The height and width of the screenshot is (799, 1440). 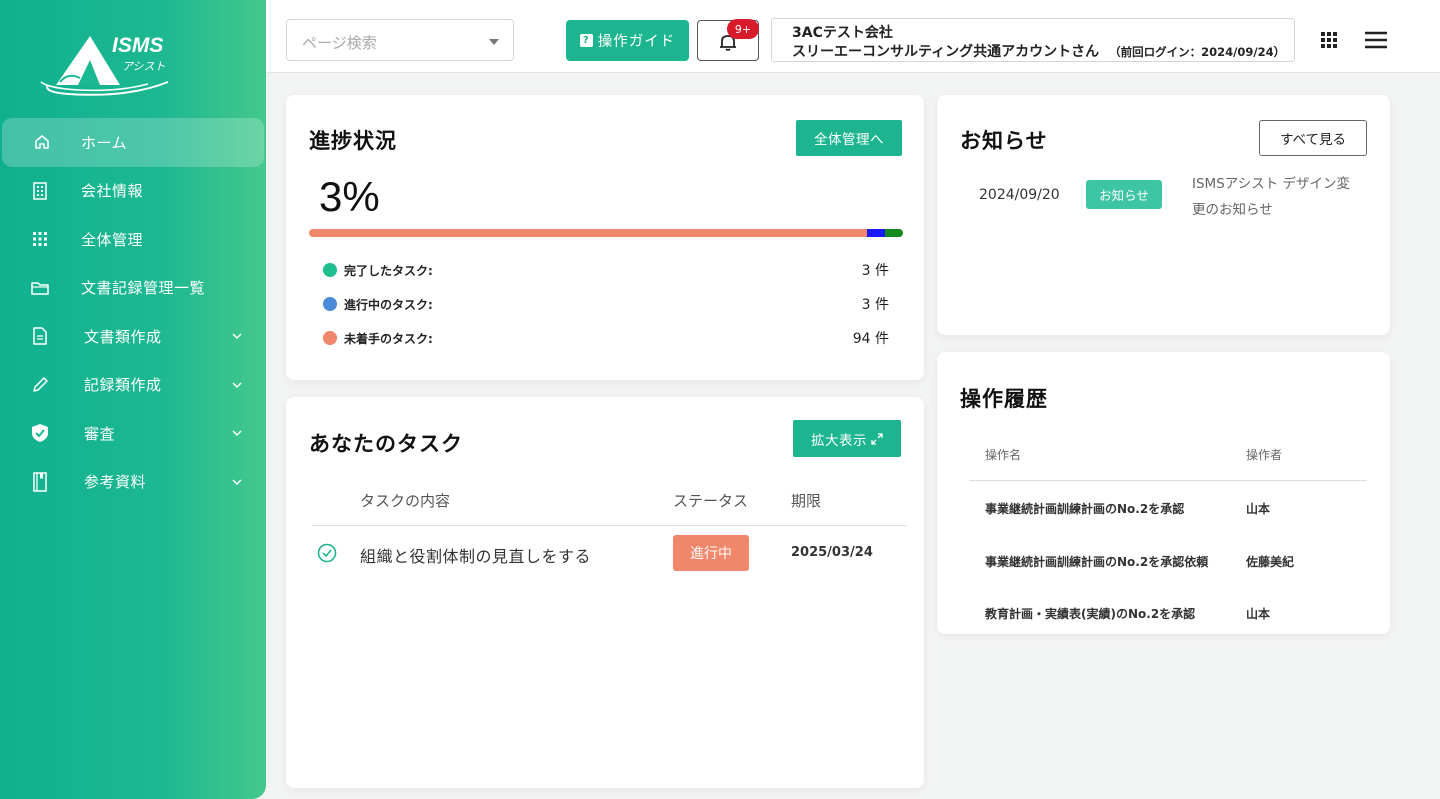 What do you see at coordinates (1197, 52) in the screenshot?
I see `last-login: （前回ログイン：2024/09/24）` at bounding box center [1197, 52].